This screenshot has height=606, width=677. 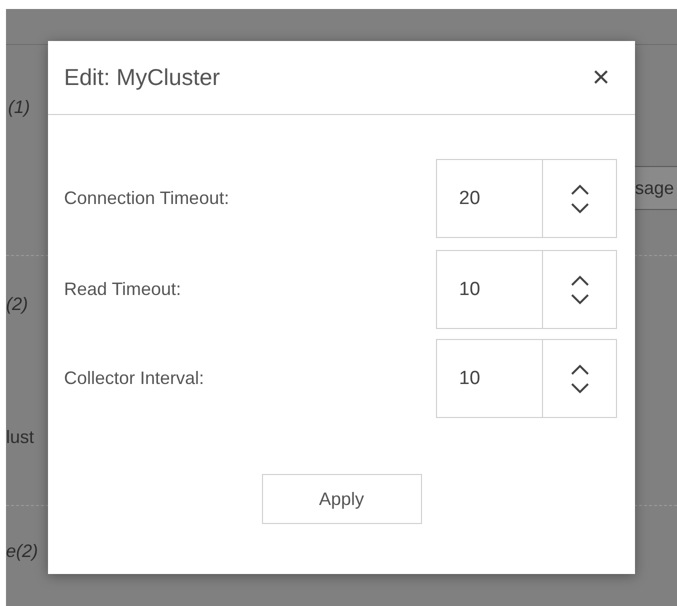 What do you see at coordinates (342, 499) in the screenshot?
I see `apply-button: Apply` at bounding box center [342, 499].